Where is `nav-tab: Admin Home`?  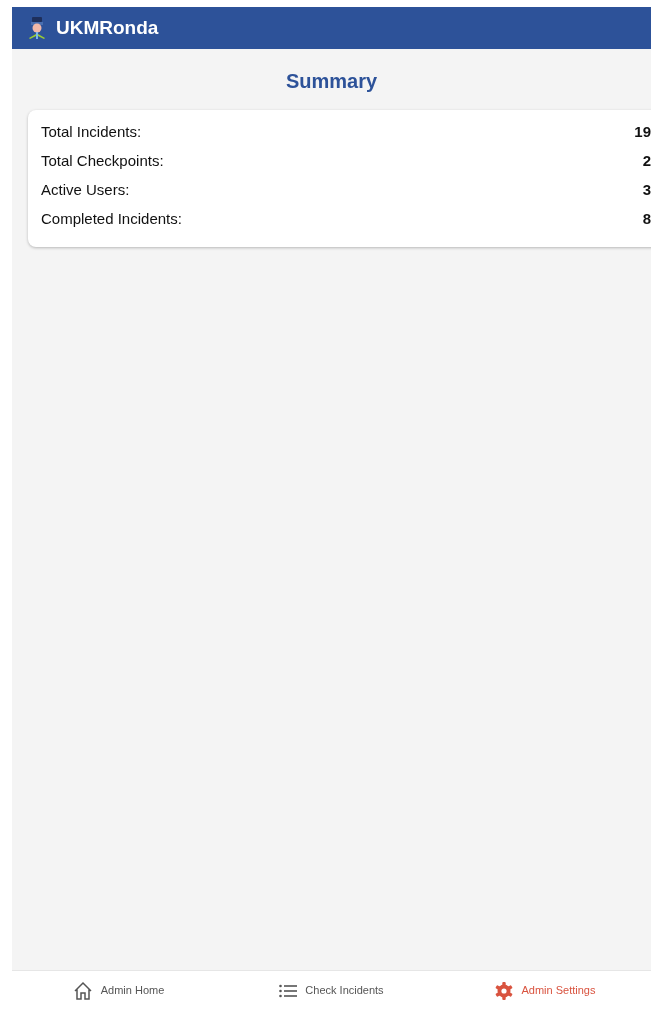 nav-tab: Admin Home is located at coordinates (118, 990).